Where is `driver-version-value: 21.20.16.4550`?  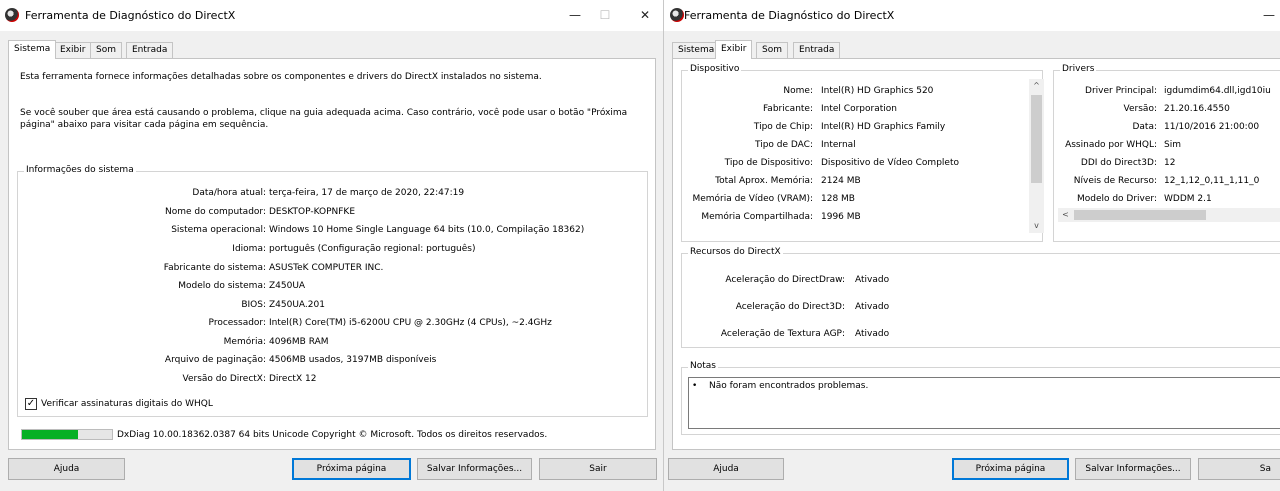 driver-version-value: 21.20.16.4550 is located at coordinates (1197, 109).